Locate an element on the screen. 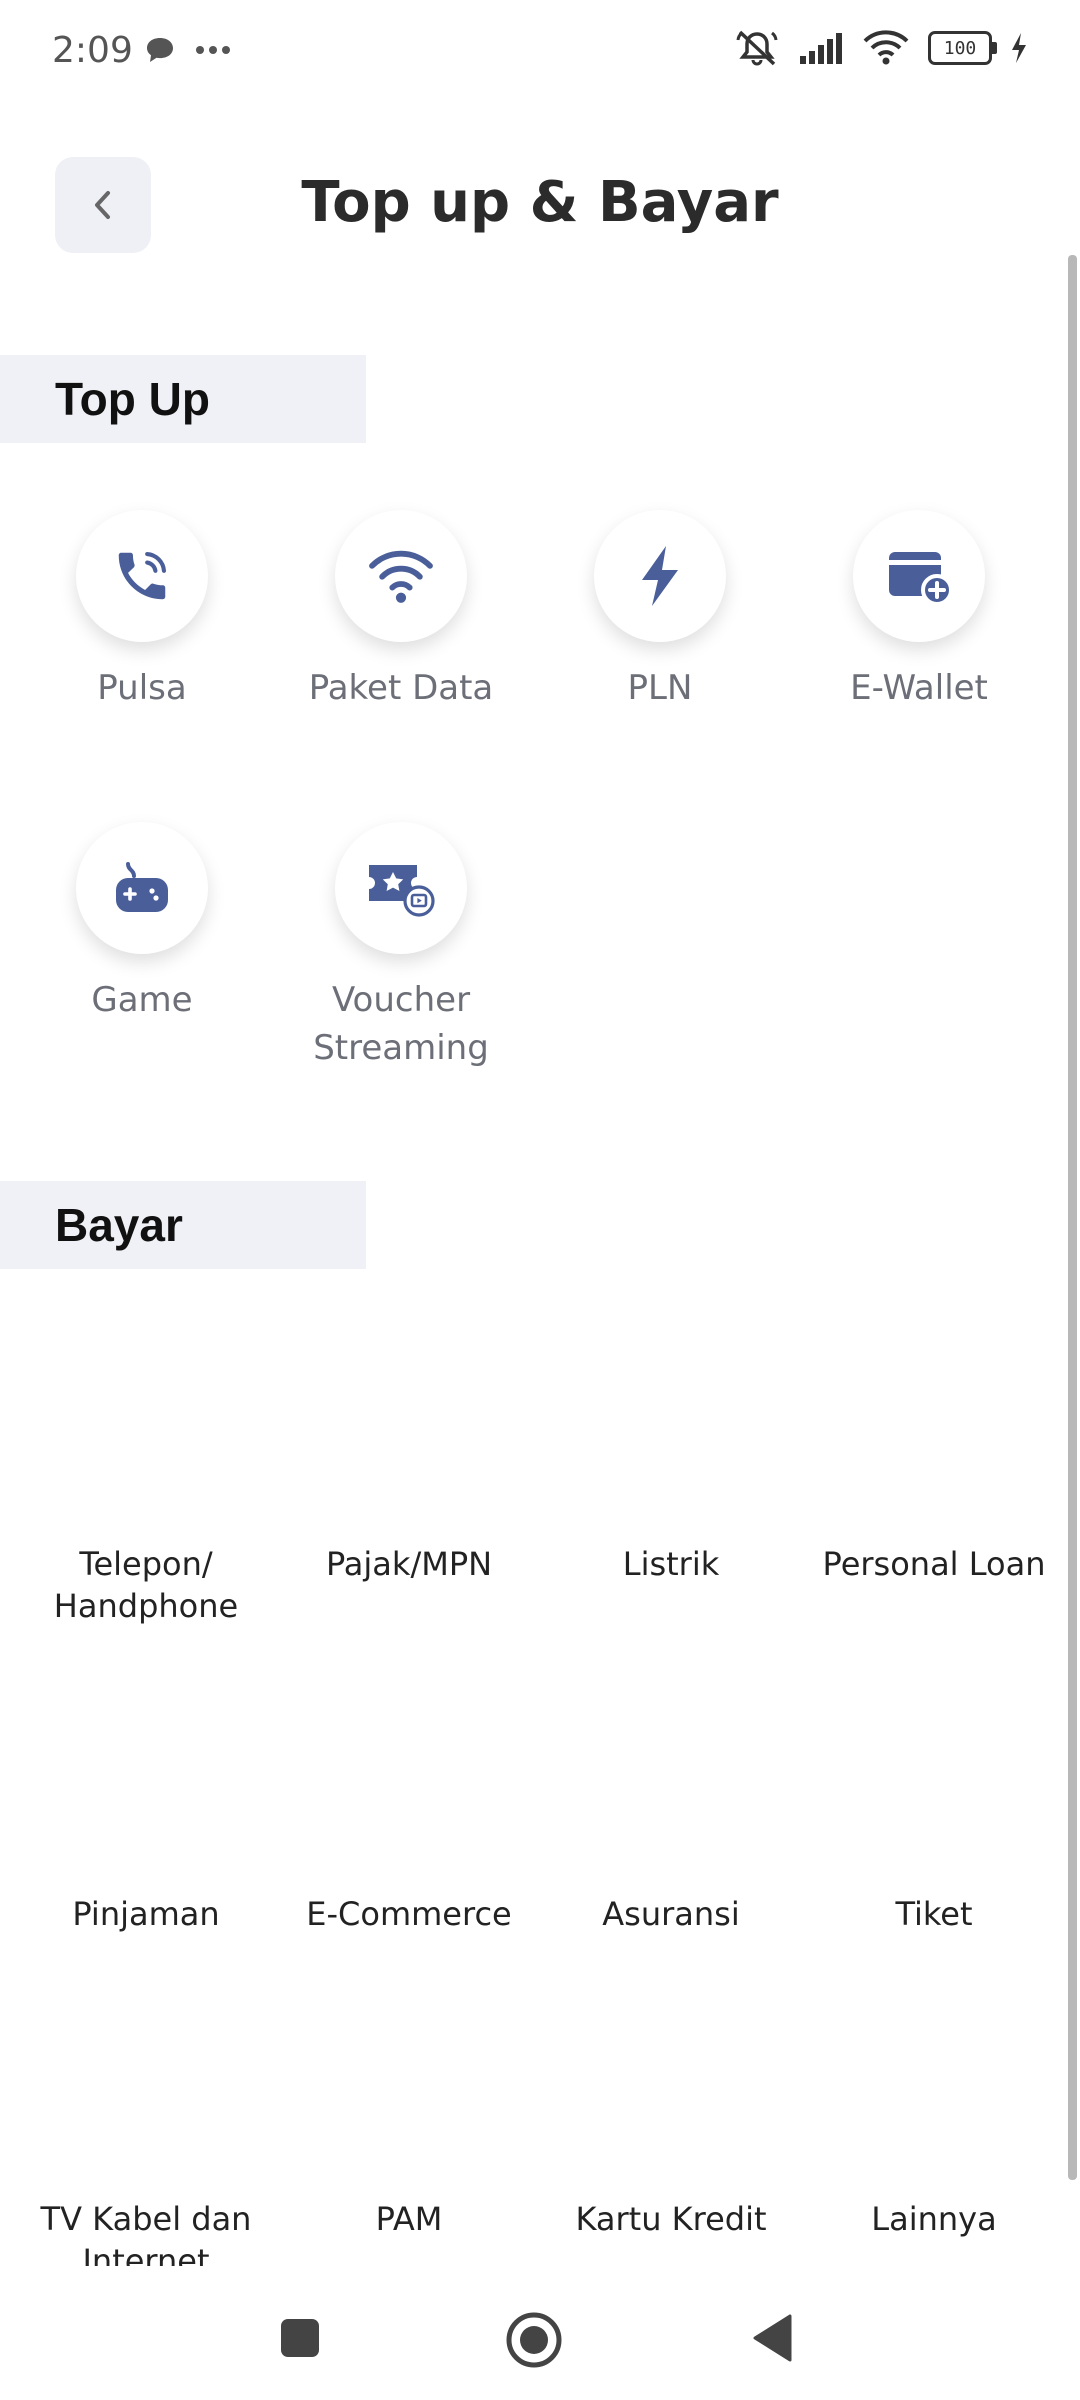 The height and width of the screenshot is (2400, 1080). home-button is located at coordinates (534, 2340).